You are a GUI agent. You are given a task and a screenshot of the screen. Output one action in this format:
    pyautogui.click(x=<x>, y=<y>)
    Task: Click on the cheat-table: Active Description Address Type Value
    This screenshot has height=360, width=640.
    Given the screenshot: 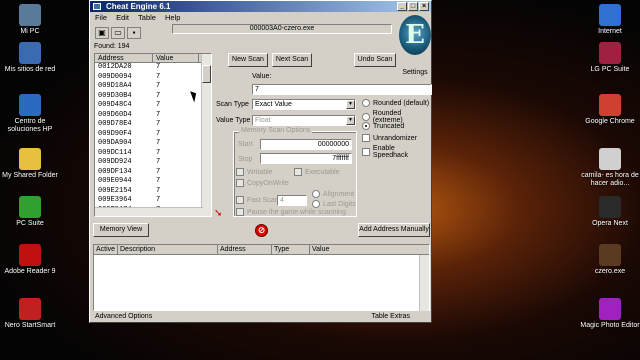 What is the action you would take?
    pyautogui.click(x=261, y=277)
    